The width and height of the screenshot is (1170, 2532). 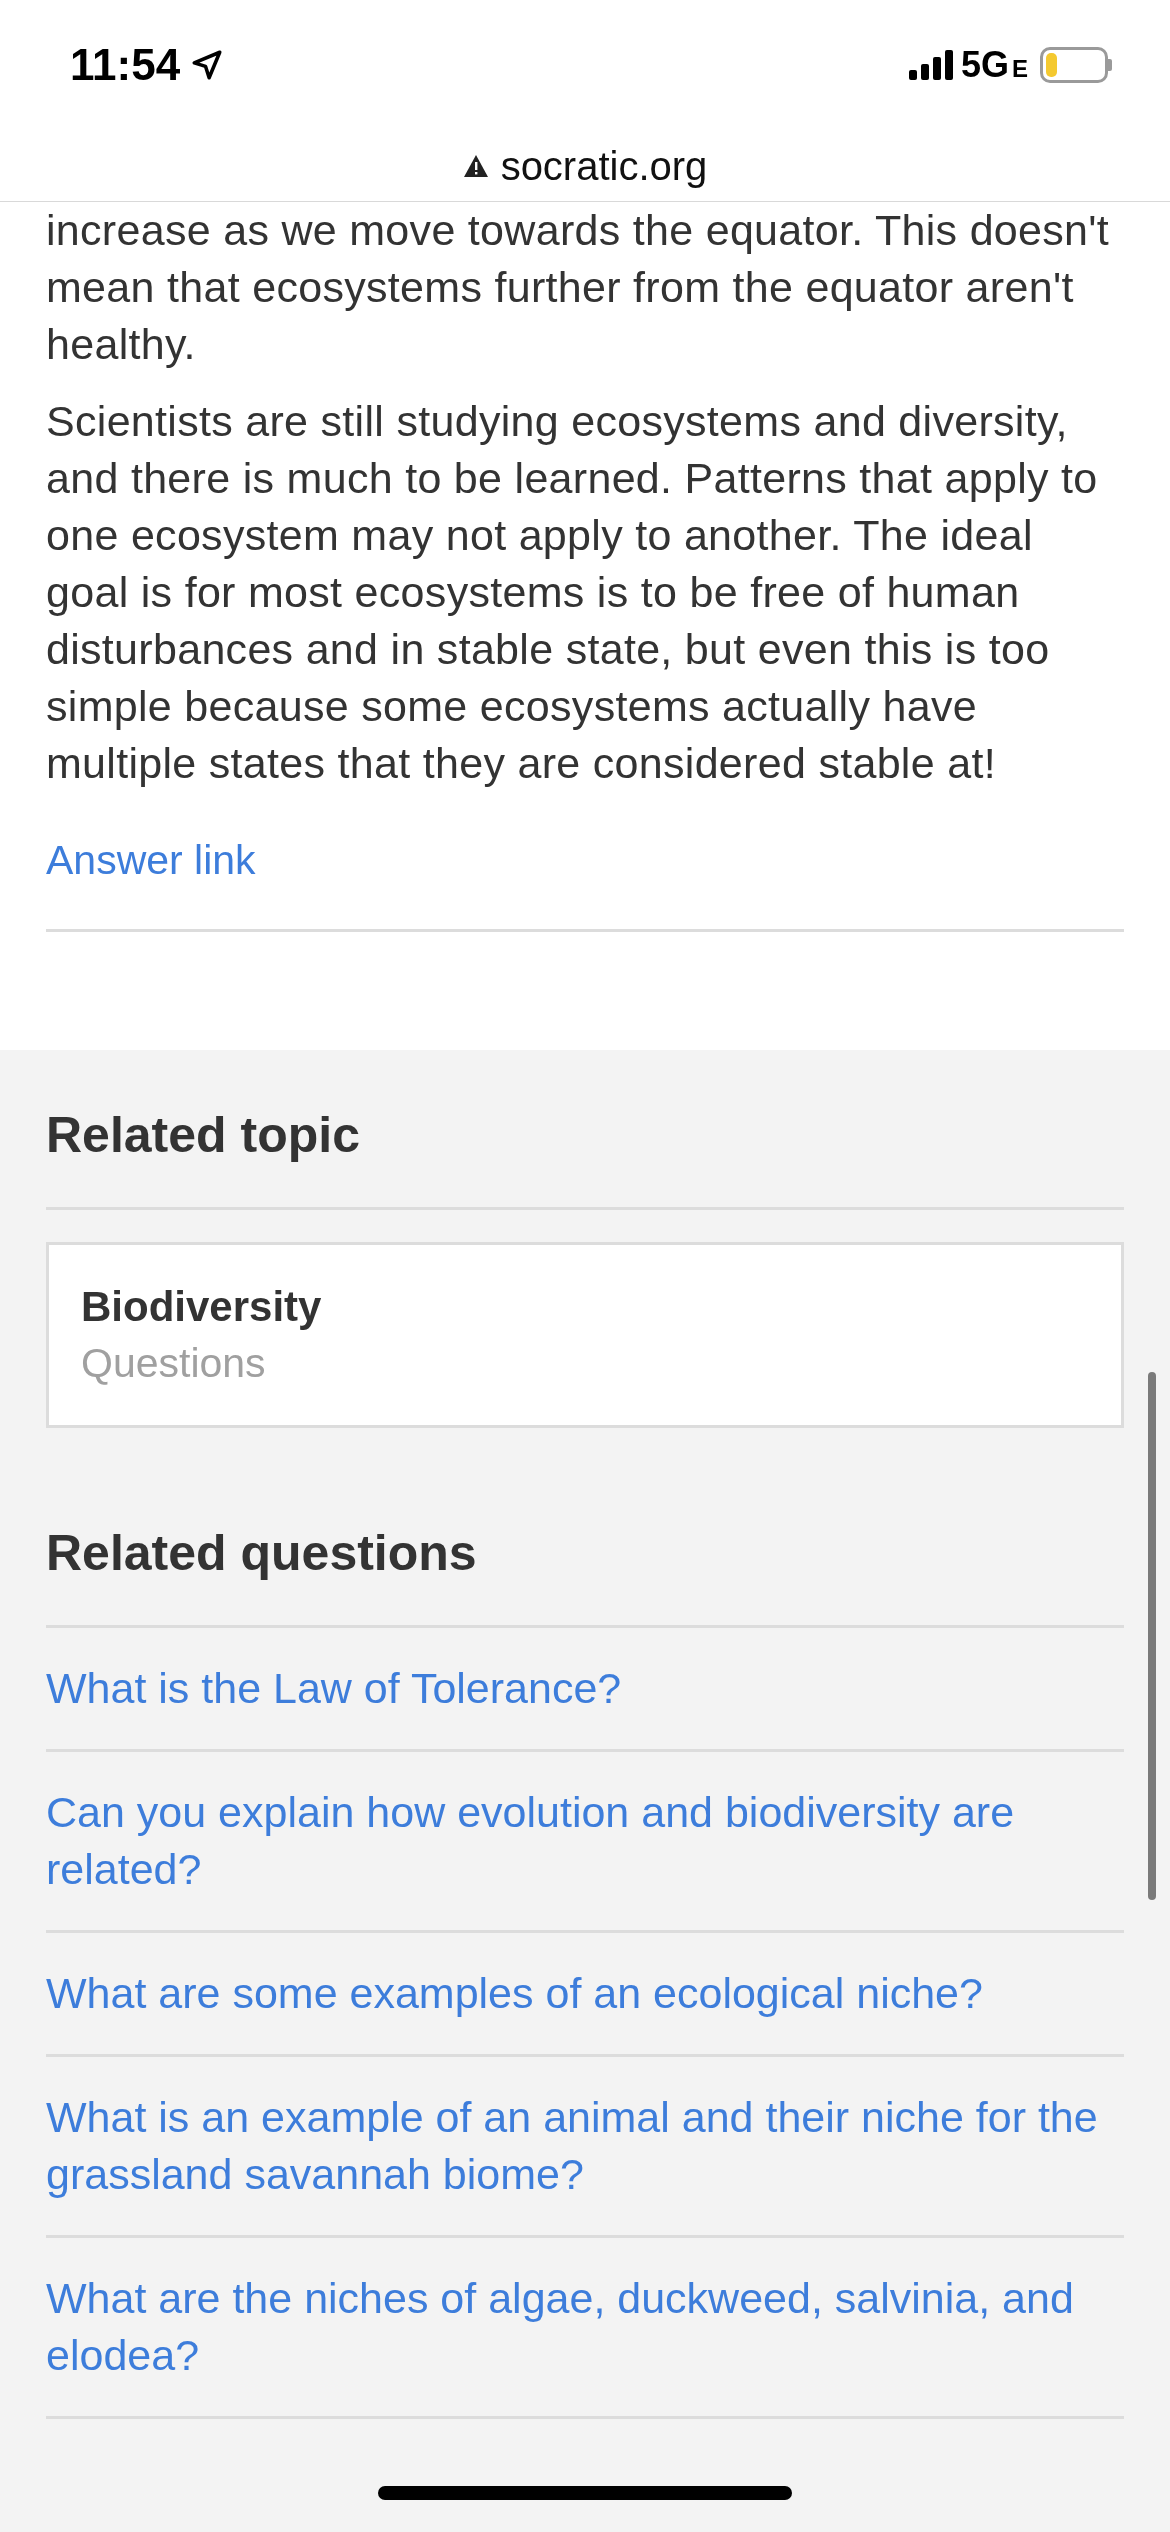 I want to click on section-heading: Related questions, so click(x=585, y=1528).